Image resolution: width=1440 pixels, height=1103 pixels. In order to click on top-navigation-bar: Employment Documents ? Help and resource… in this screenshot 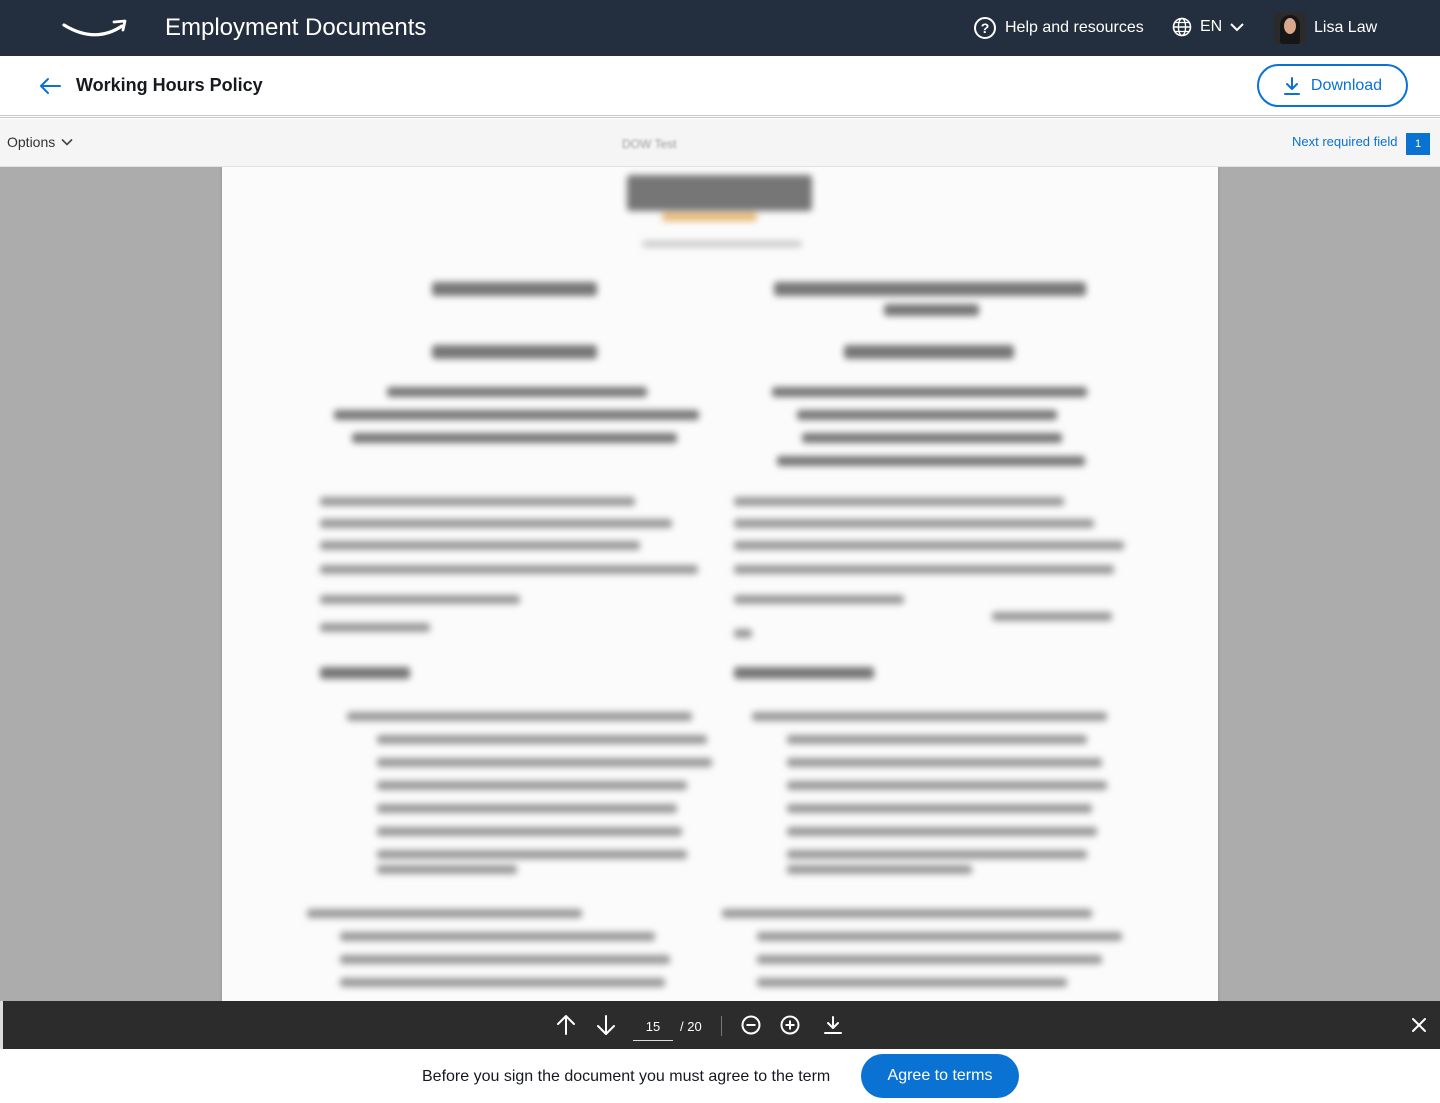, I will do `click(720, 28)`.